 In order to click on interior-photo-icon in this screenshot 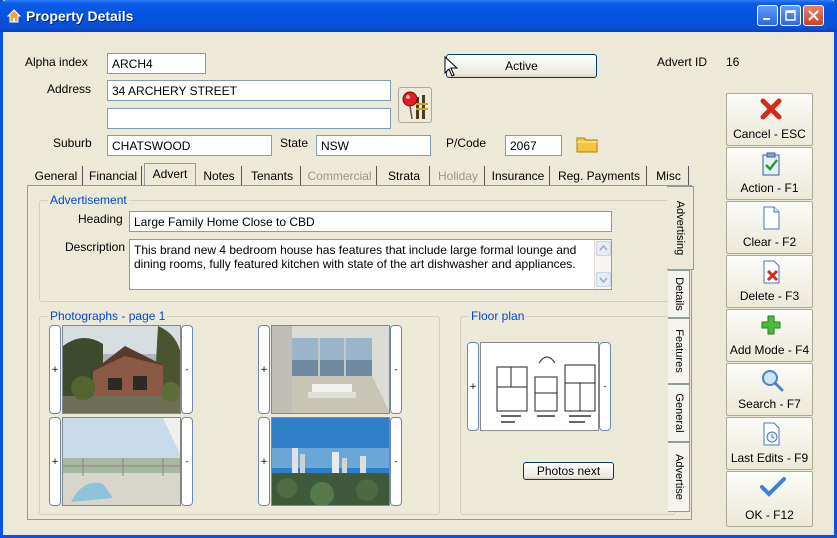, I will do `click(330, 369)`.